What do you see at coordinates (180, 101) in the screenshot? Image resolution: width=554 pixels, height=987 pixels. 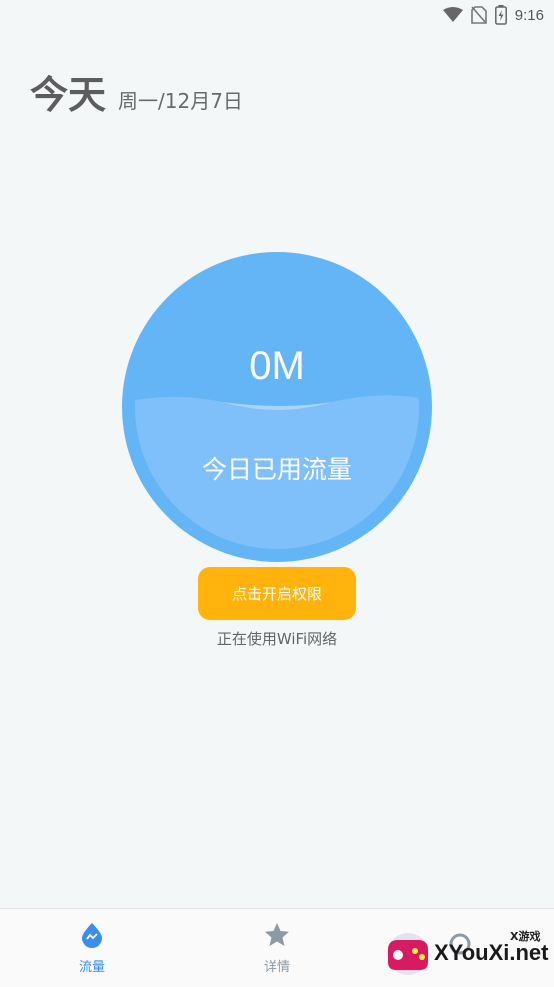 I see `date-label: 周一/12月7日` at bounding box center [180, 101].